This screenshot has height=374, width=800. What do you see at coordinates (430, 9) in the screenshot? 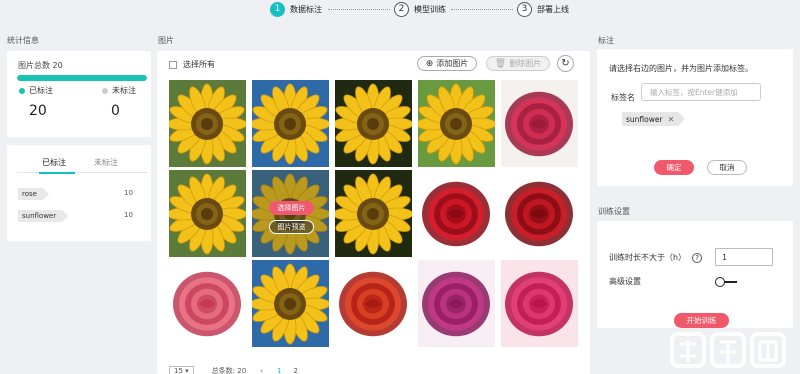
I see `step-2-label: 模型训练` at bounding box center [430, 9].